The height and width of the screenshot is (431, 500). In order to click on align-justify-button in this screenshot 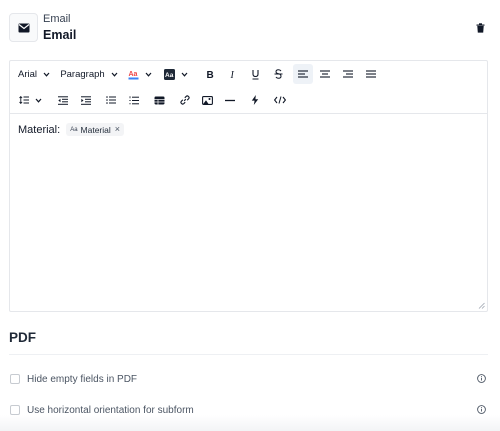, I will do `click(371, 74)`.